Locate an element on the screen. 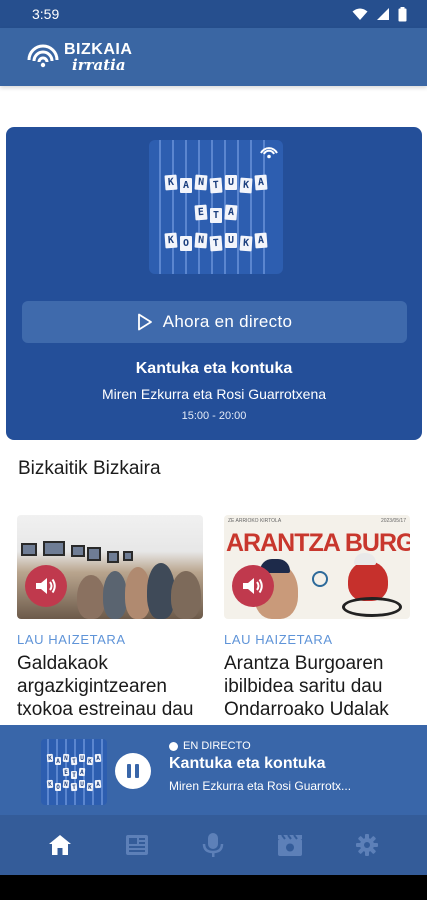  bottom-navigation is located at coordinates (213, 845).